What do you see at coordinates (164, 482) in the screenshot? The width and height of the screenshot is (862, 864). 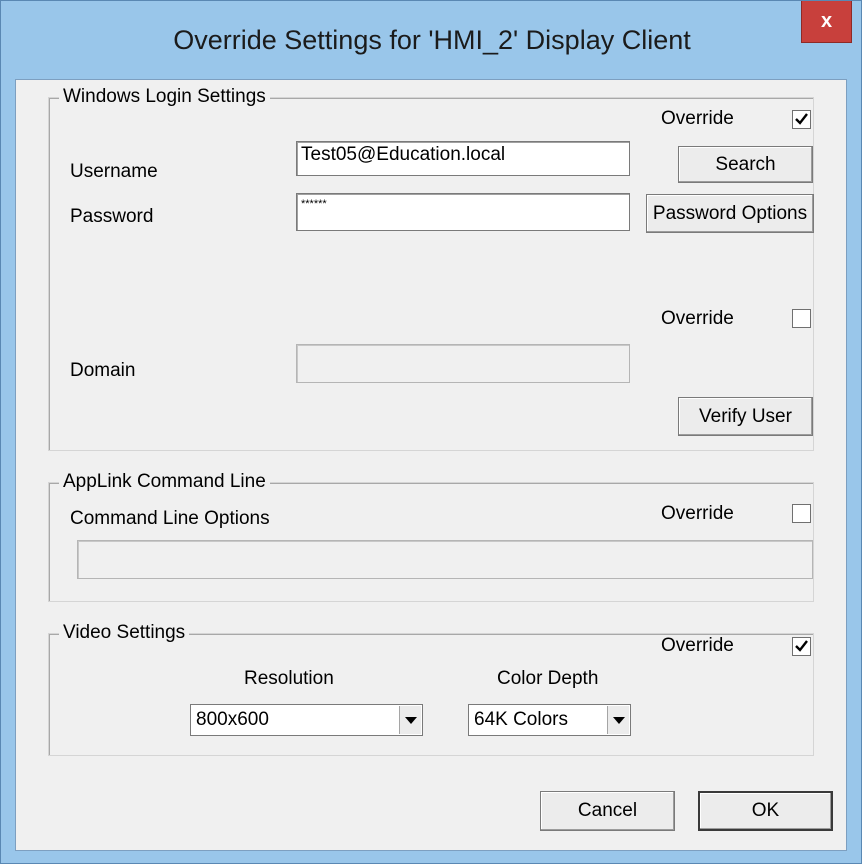 I see `applink-group-title: AppLink Command Line` at bounding box center [164, 482].